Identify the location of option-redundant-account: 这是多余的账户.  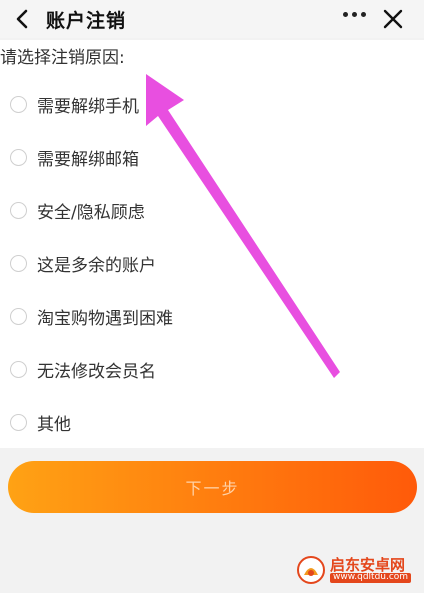
(83, 263).